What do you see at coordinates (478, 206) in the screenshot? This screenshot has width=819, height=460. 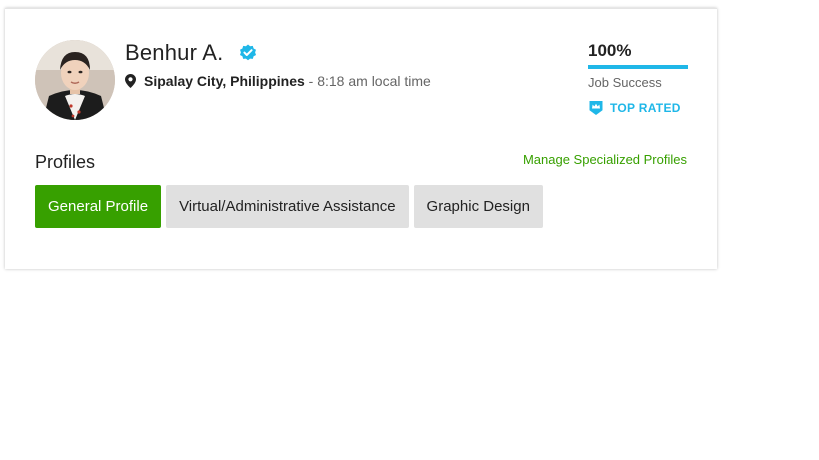 I see `tab-graphic-design: Graphic Design` at bounding box center [478, 206].